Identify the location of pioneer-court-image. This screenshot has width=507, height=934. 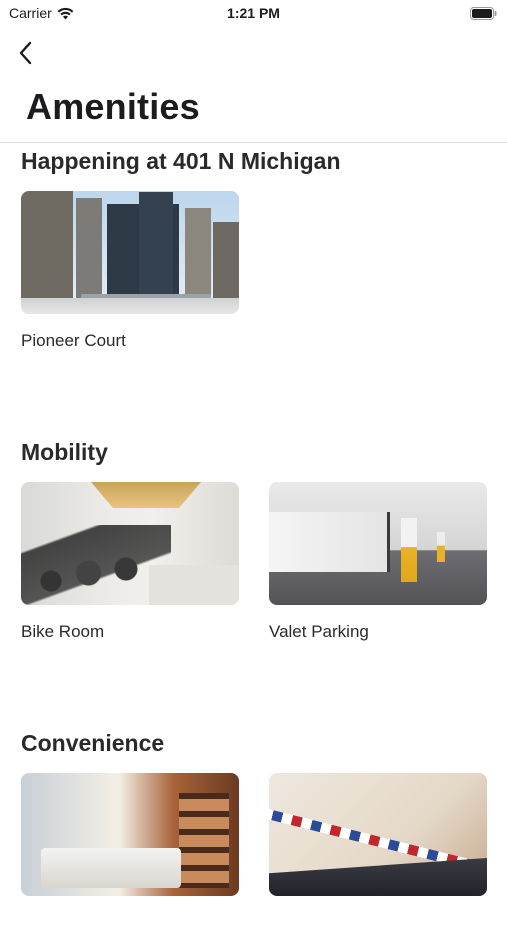
(130, 252).